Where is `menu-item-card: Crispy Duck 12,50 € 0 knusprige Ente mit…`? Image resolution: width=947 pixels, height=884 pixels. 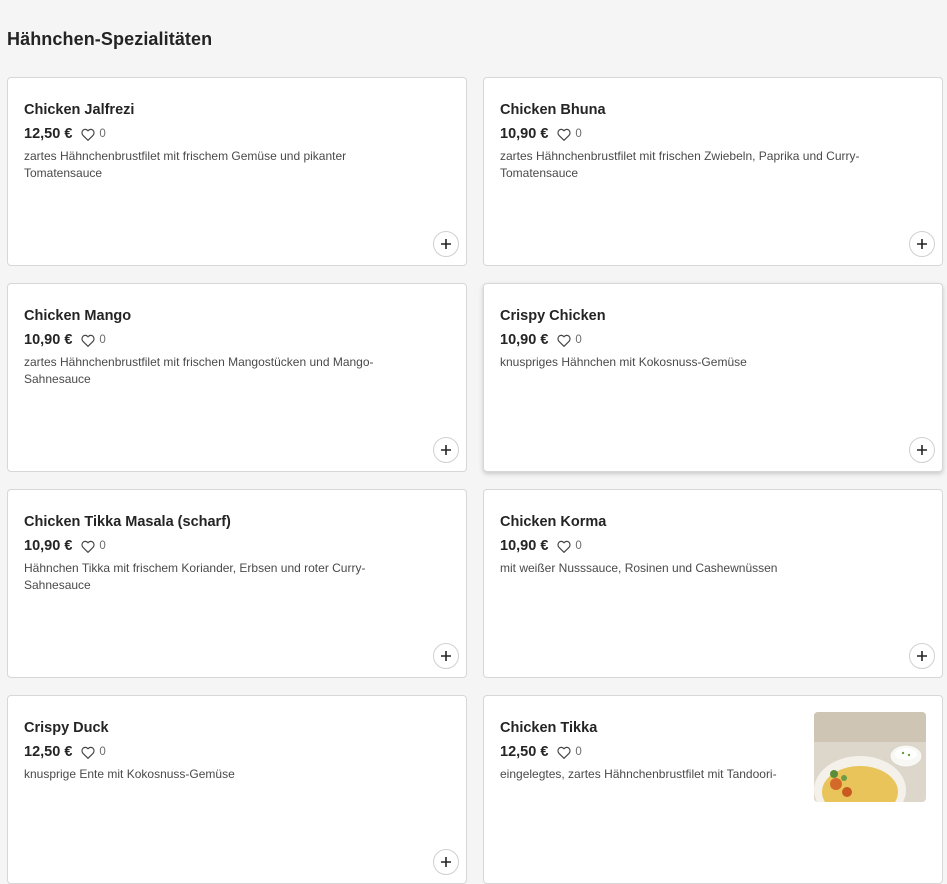
menu-item-card: Crispy Duck 12,50 € 0 knusprige Ente mit… is located at coordinates (237, 789).